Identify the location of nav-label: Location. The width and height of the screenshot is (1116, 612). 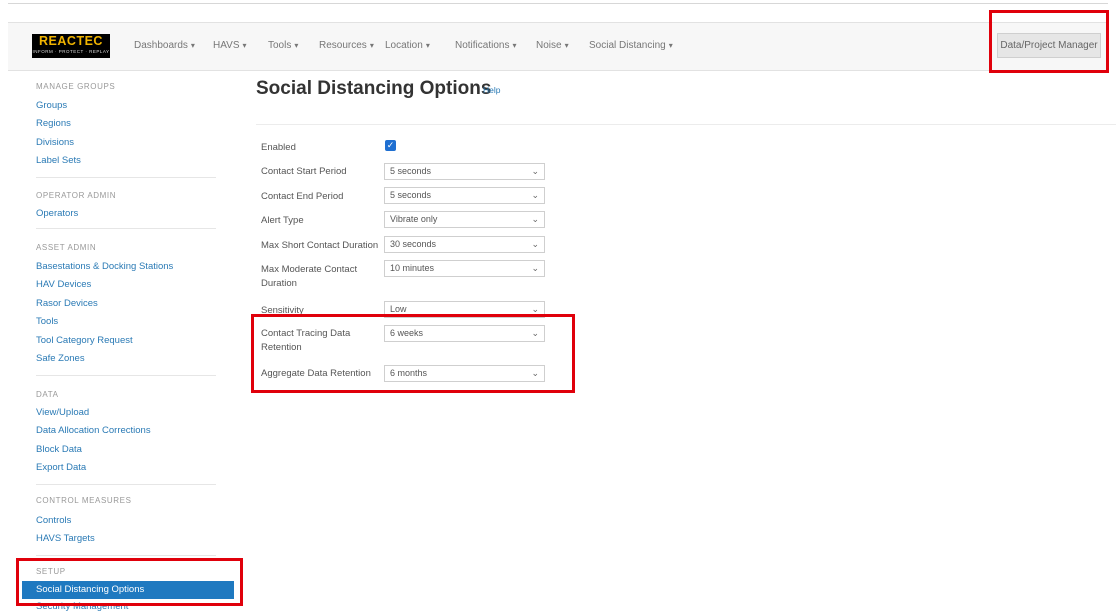
(404, 45).